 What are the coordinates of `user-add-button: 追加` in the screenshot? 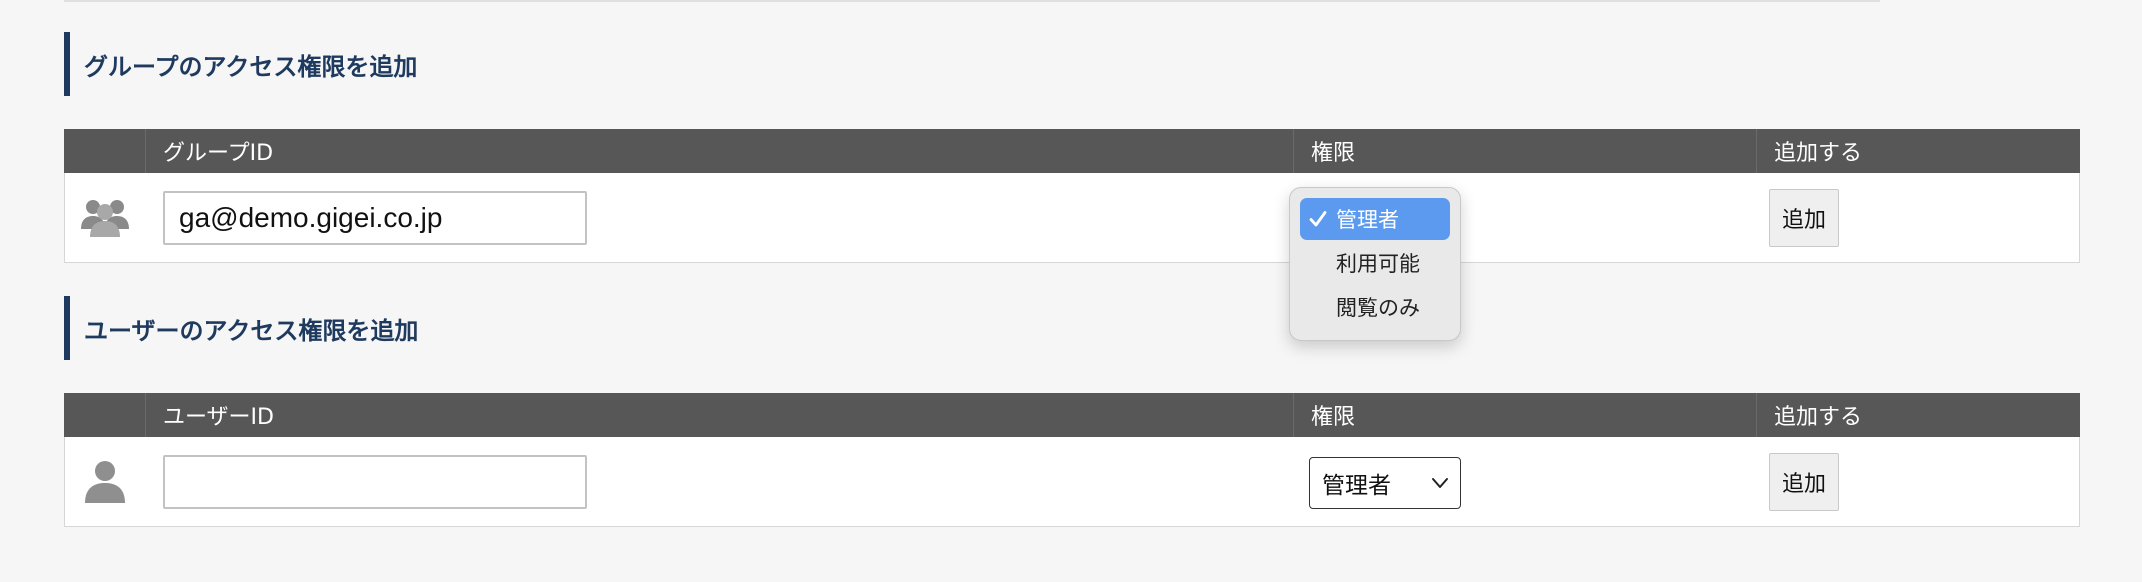 It's located at (1804, 482).